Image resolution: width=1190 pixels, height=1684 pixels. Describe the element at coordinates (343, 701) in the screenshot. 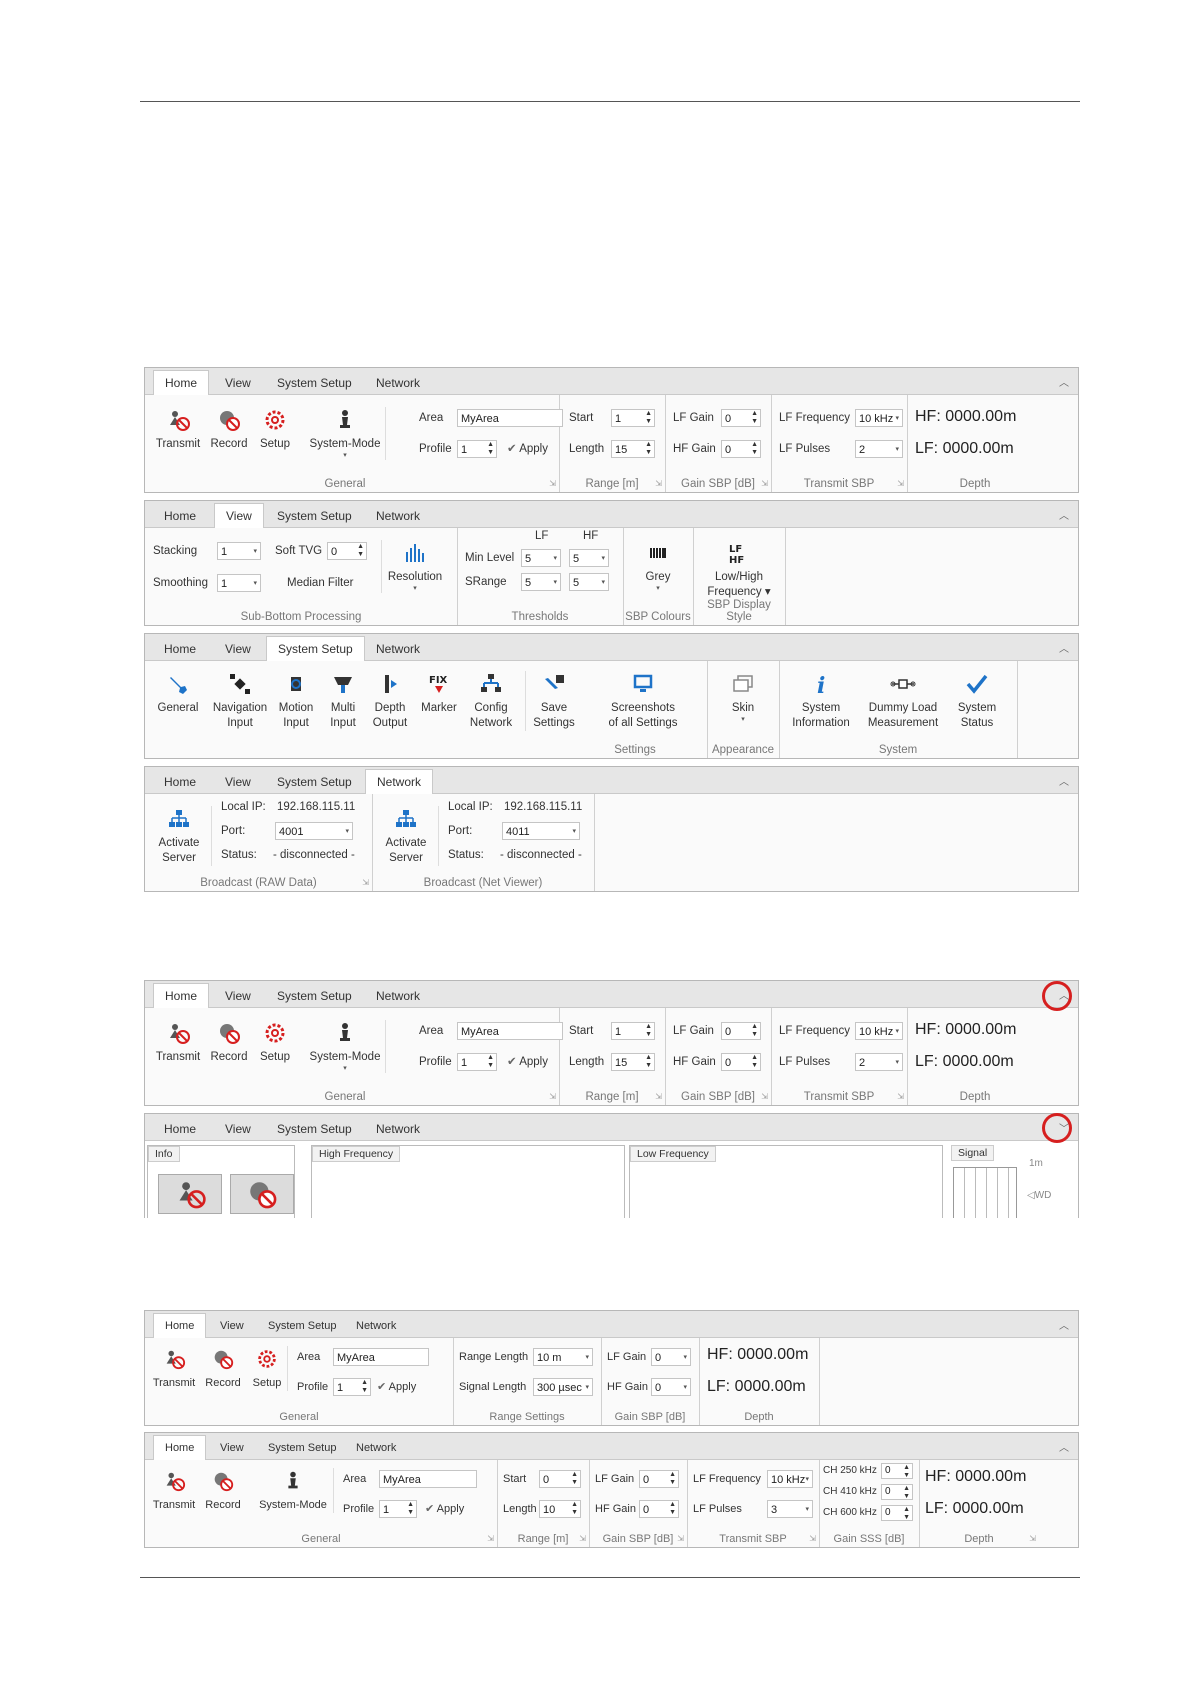

I see `multi-input-button: Multi Input` at that location.